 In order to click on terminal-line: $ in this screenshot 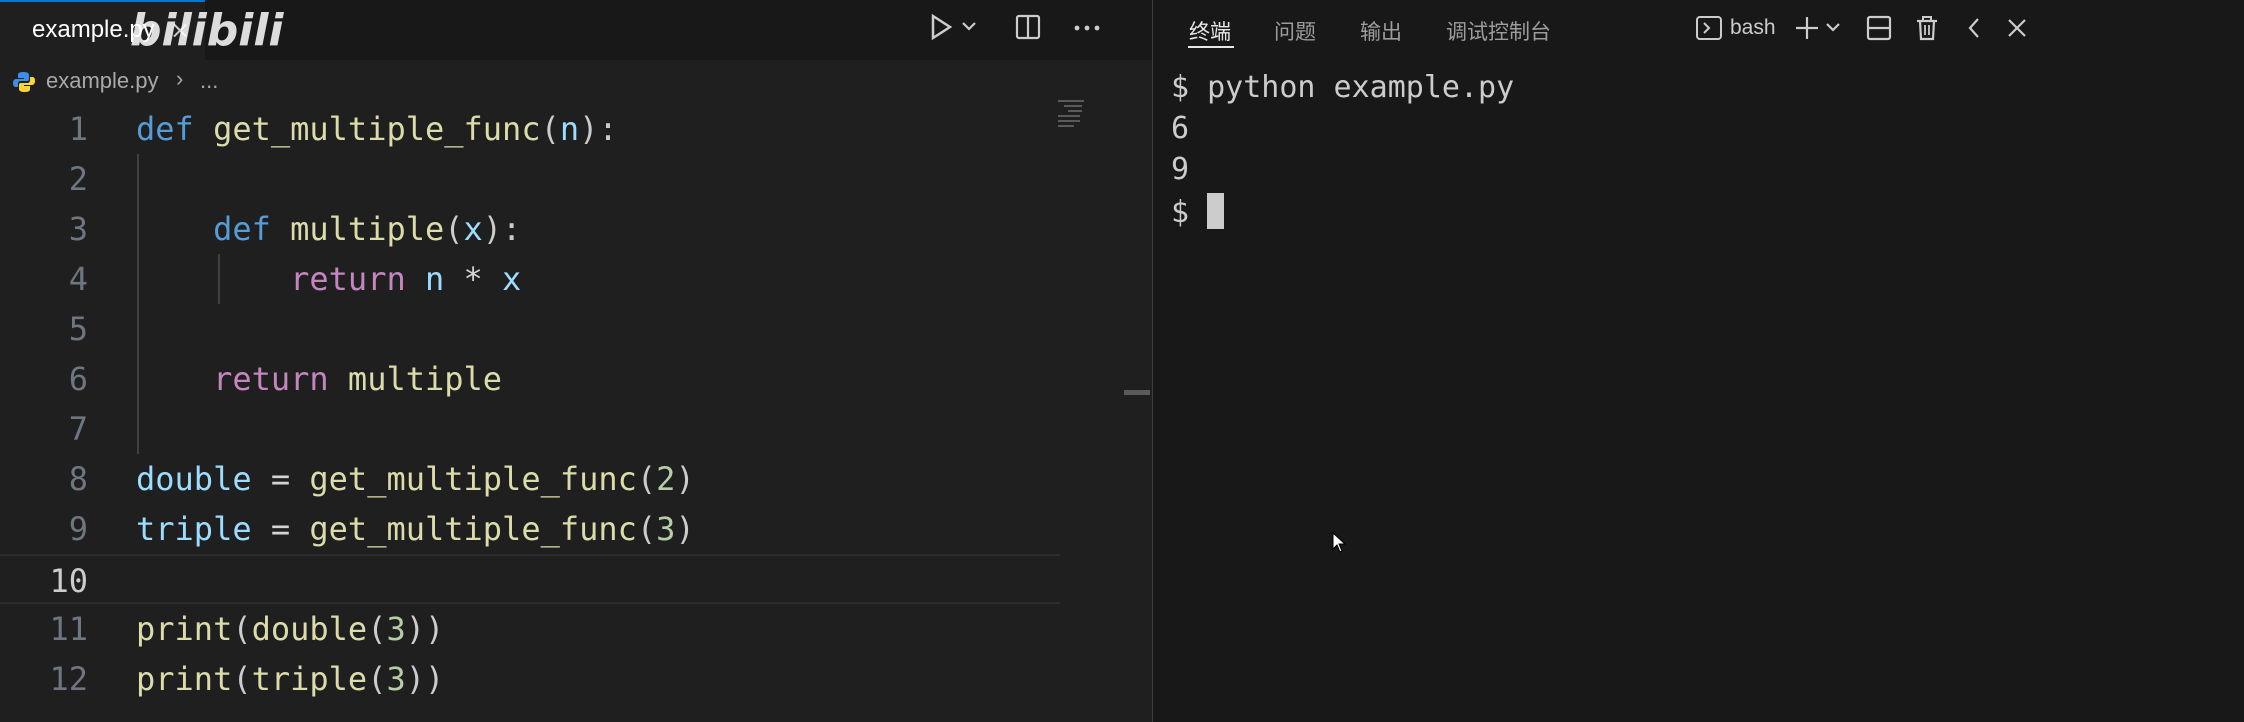, I will do `click(1198, 211)`.